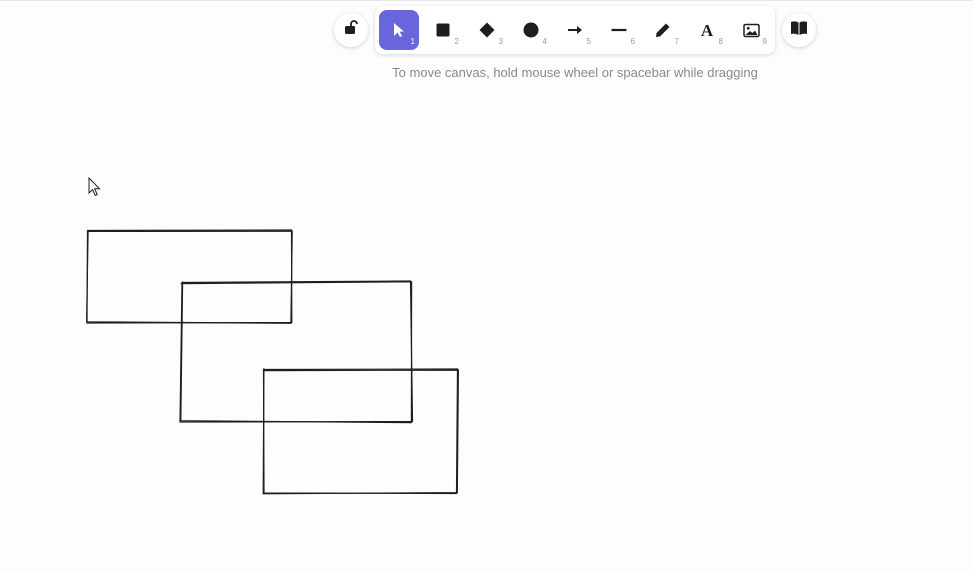 The width and height of the screenshot is (973, 571). I want to click on tool-shortcut: 3, so click(500, 41).